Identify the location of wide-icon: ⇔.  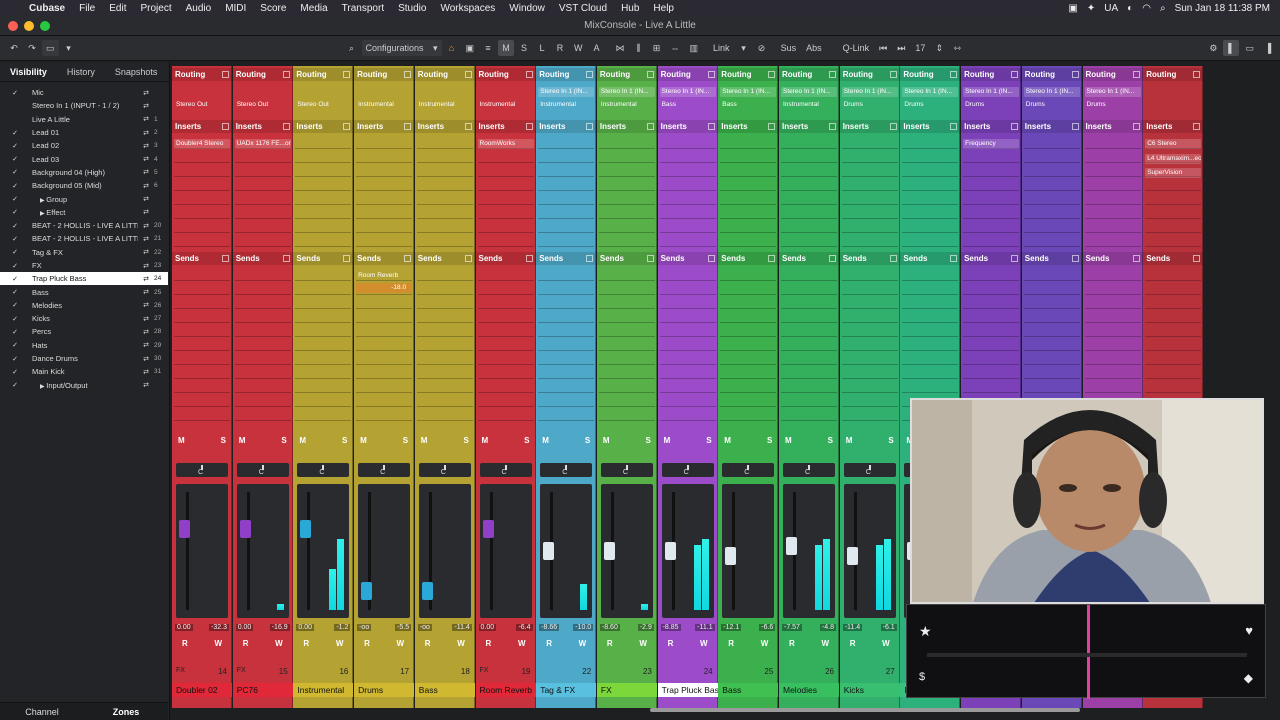
(675, 48).